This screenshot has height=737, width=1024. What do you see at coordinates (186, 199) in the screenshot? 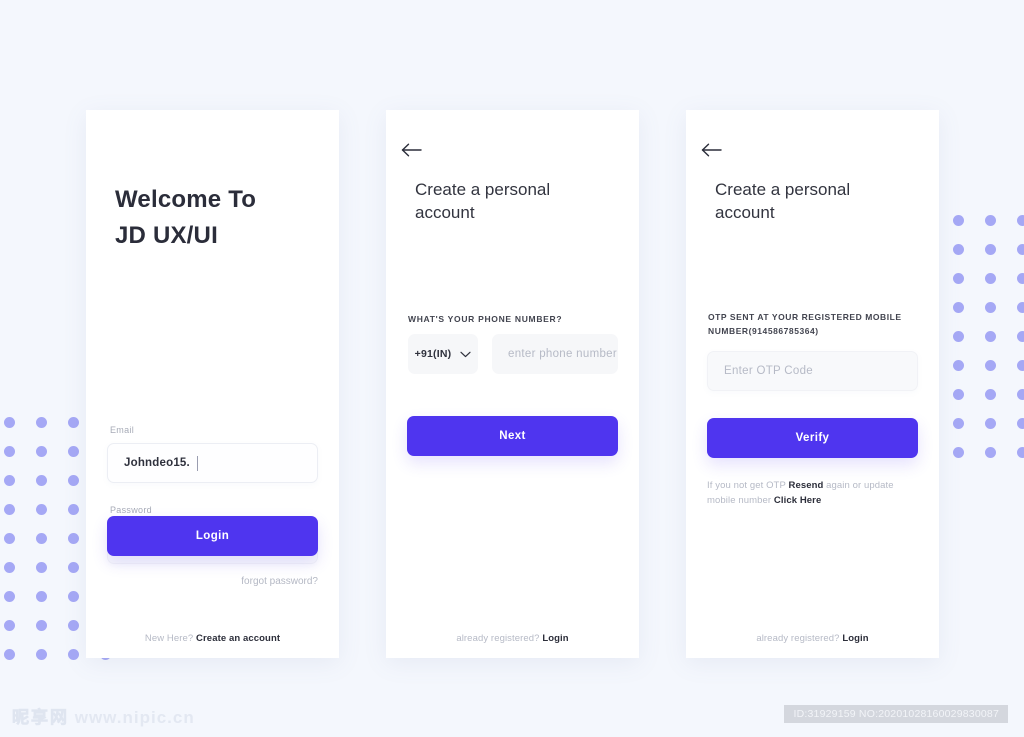
I see `welcome-title-line1: Welcome To` at bounding box center [186, 199].